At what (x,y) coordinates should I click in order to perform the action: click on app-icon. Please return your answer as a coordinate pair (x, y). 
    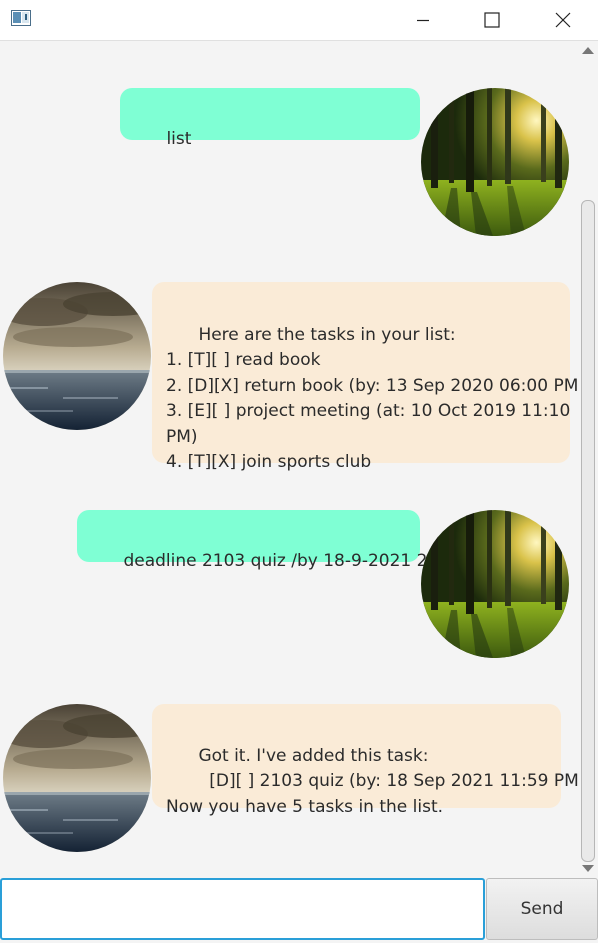
    Looking at the image, I should click on (21, 18).